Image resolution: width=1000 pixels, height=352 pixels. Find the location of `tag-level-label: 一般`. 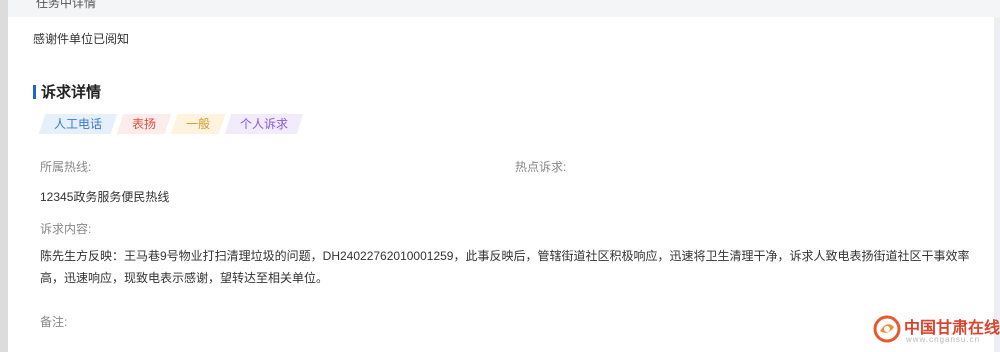

tag-level-label: 一般 is located at coordinates (198, 124).